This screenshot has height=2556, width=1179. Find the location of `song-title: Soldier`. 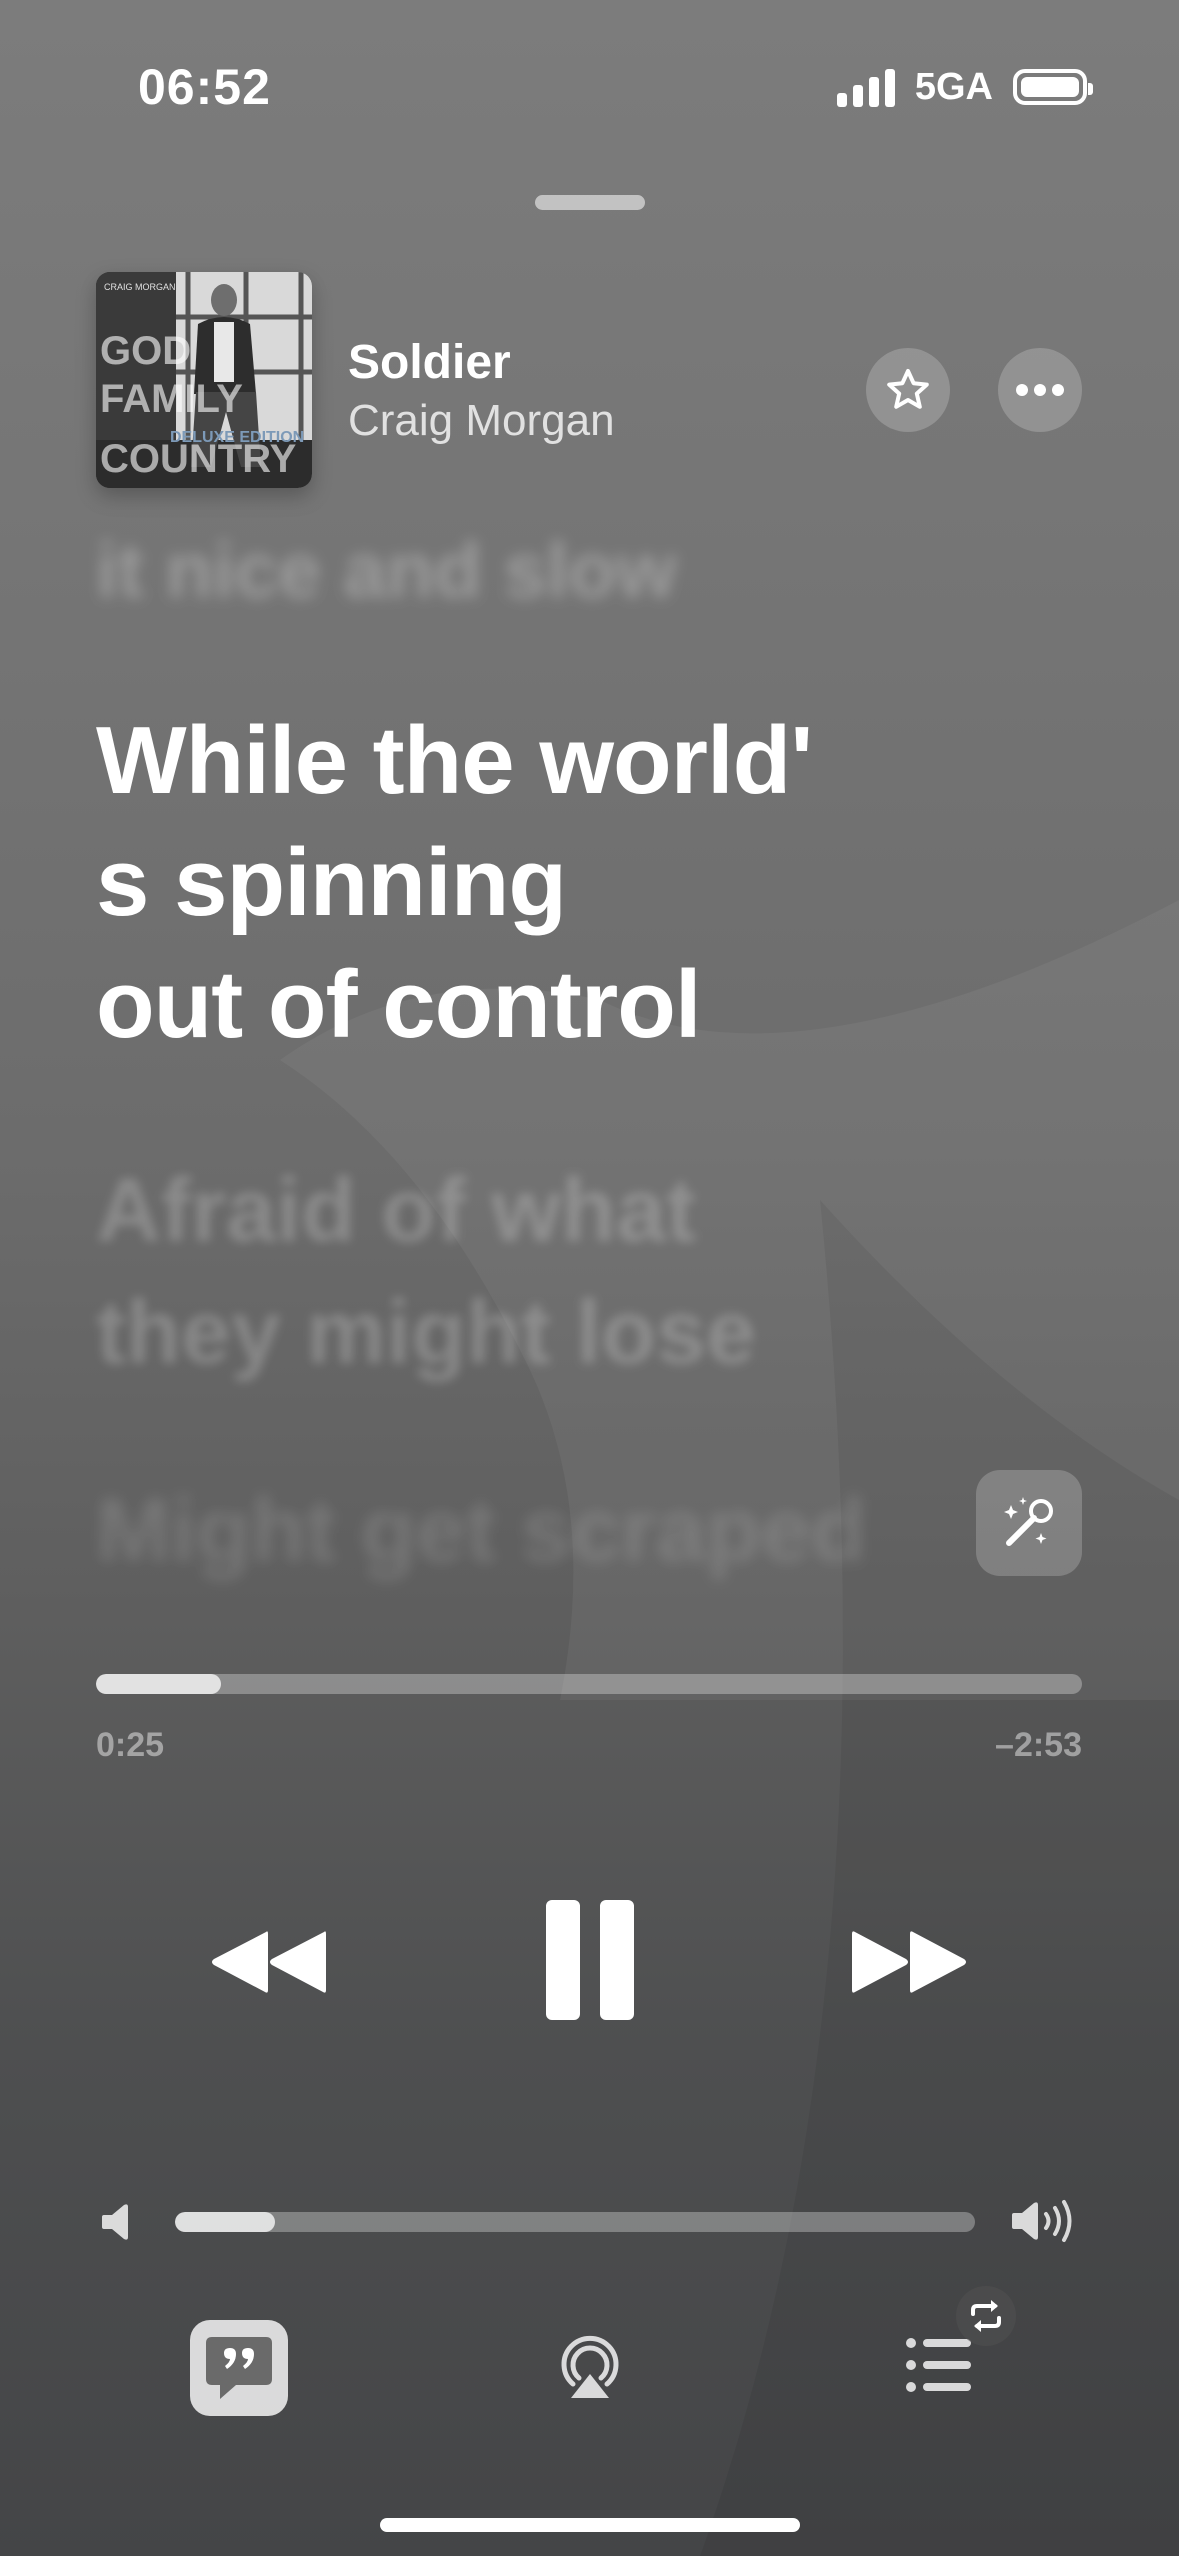

song-title: Soldier is located at coordinates (429, 362).